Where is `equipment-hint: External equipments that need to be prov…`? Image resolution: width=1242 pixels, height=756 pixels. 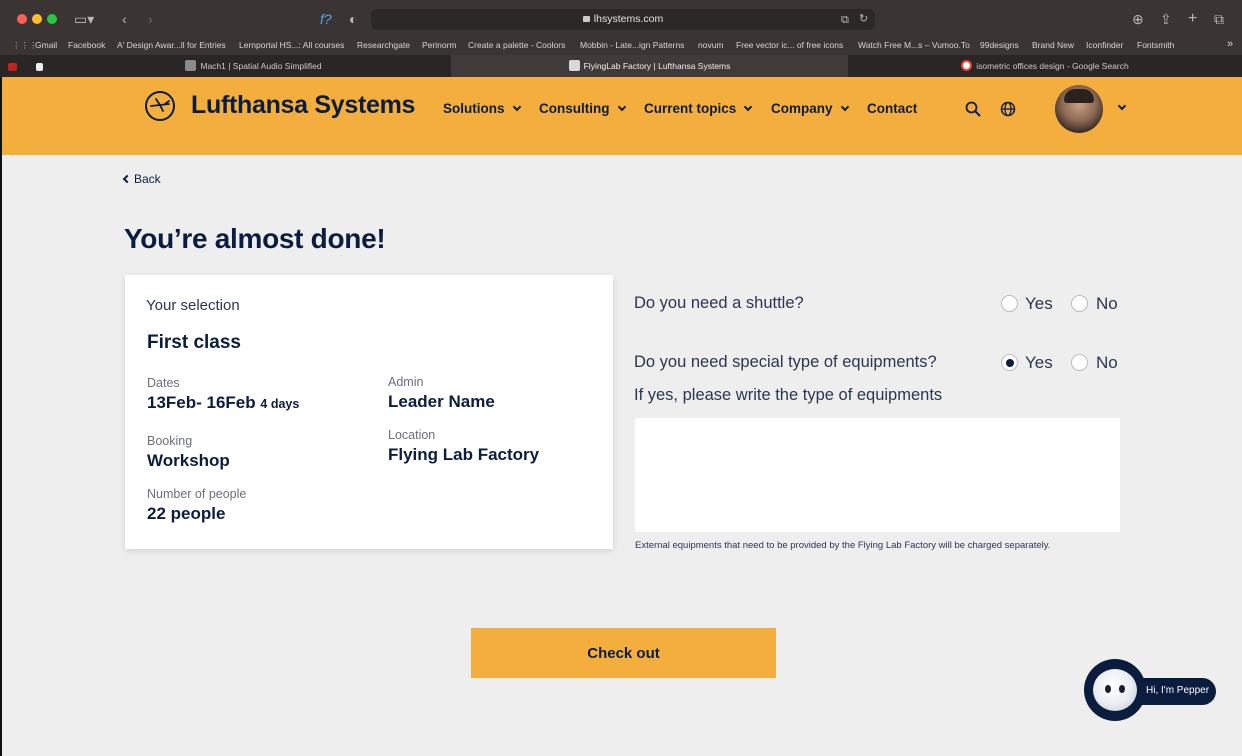 equipment-hint: External equipments that need to be prov… is located at coordinates (843, 545).